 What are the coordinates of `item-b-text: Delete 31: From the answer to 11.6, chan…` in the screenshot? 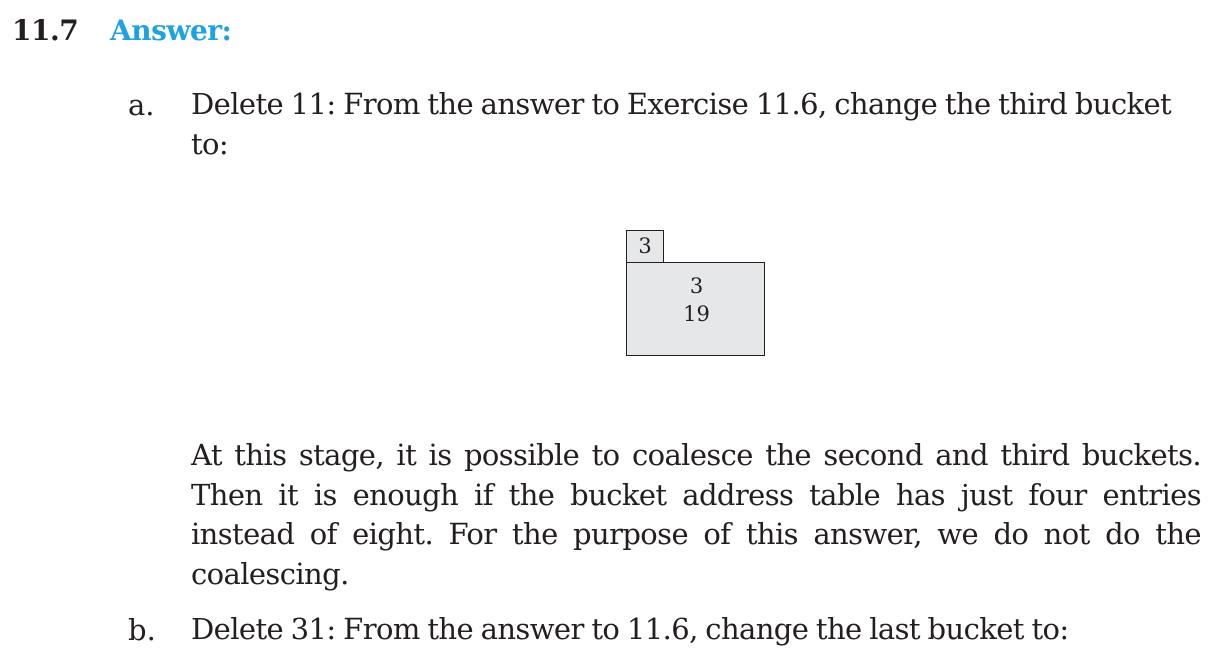 It's located at (630, 629).